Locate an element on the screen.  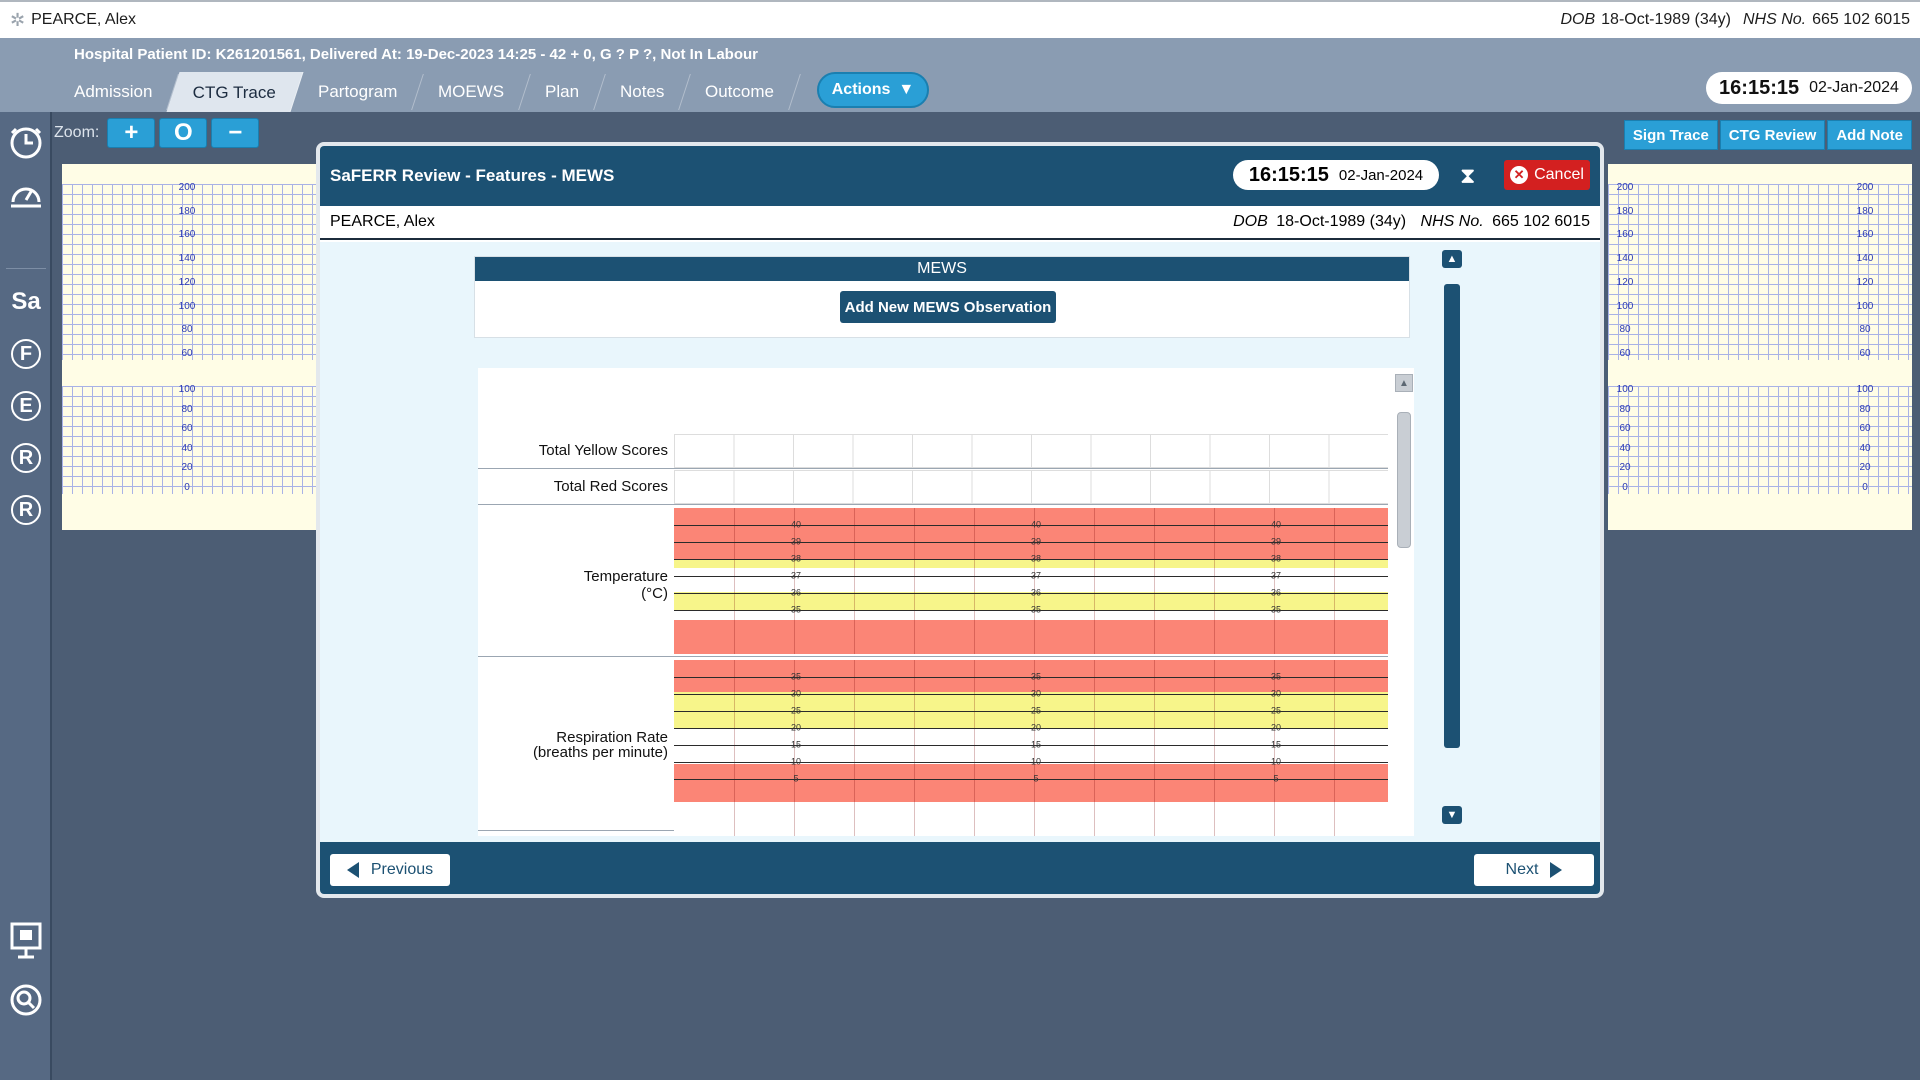
chart-scroll-thumb is located at coordinates (1404, 480).